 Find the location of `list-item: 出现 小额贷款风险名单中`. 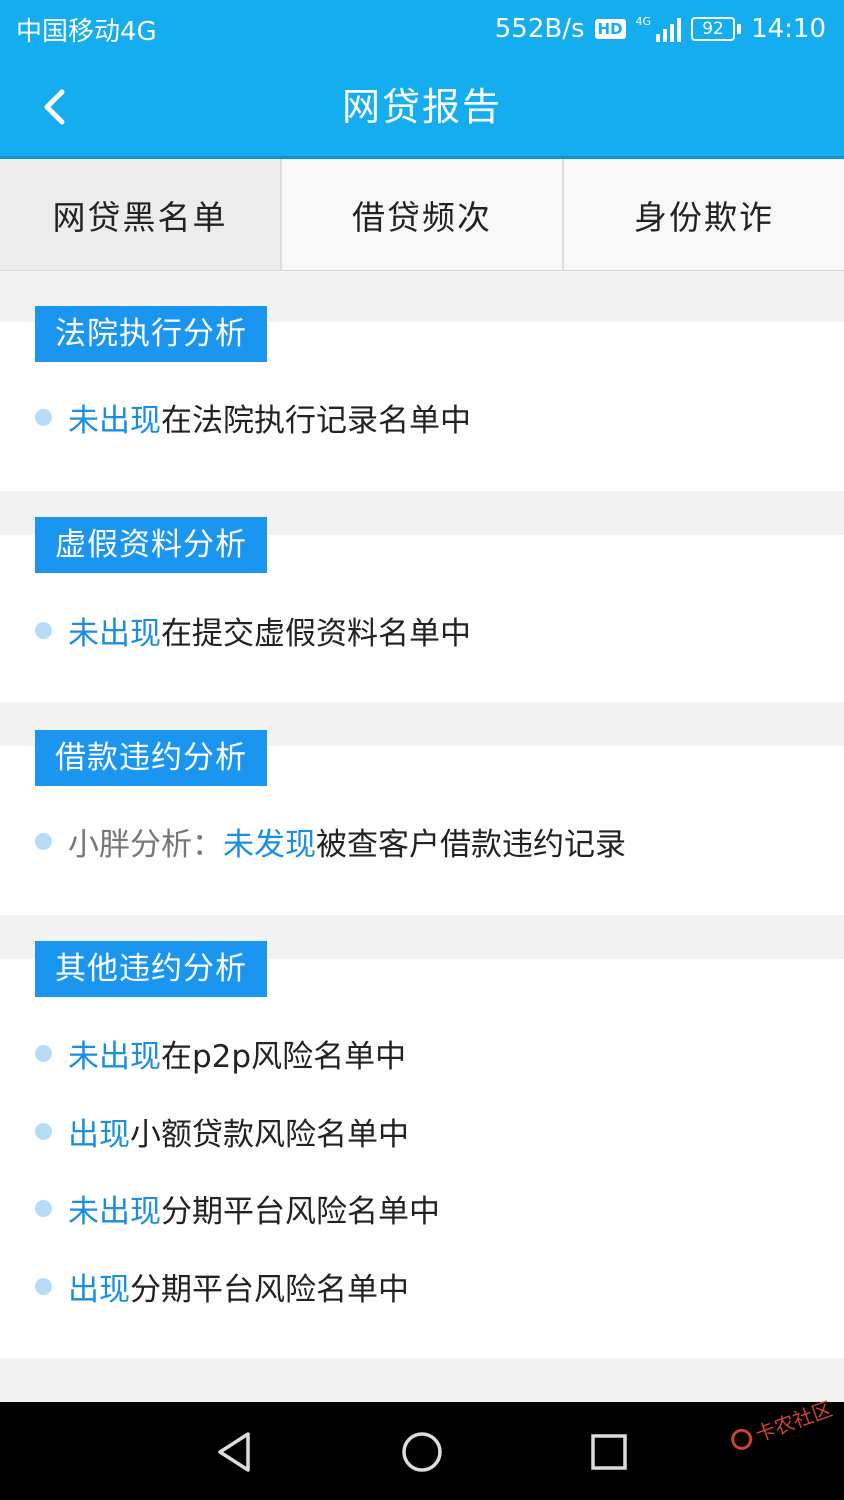

list-item: 出现 小额贷款风险名单中 is located at coordinates (222, 1131).